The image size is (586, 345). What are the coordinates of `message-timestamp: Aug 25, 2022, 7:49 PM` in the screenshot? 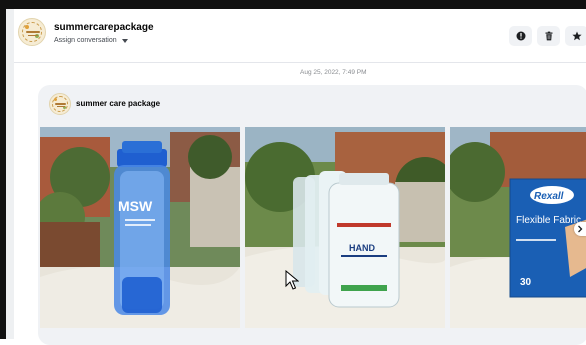 It's located at (333, 72).